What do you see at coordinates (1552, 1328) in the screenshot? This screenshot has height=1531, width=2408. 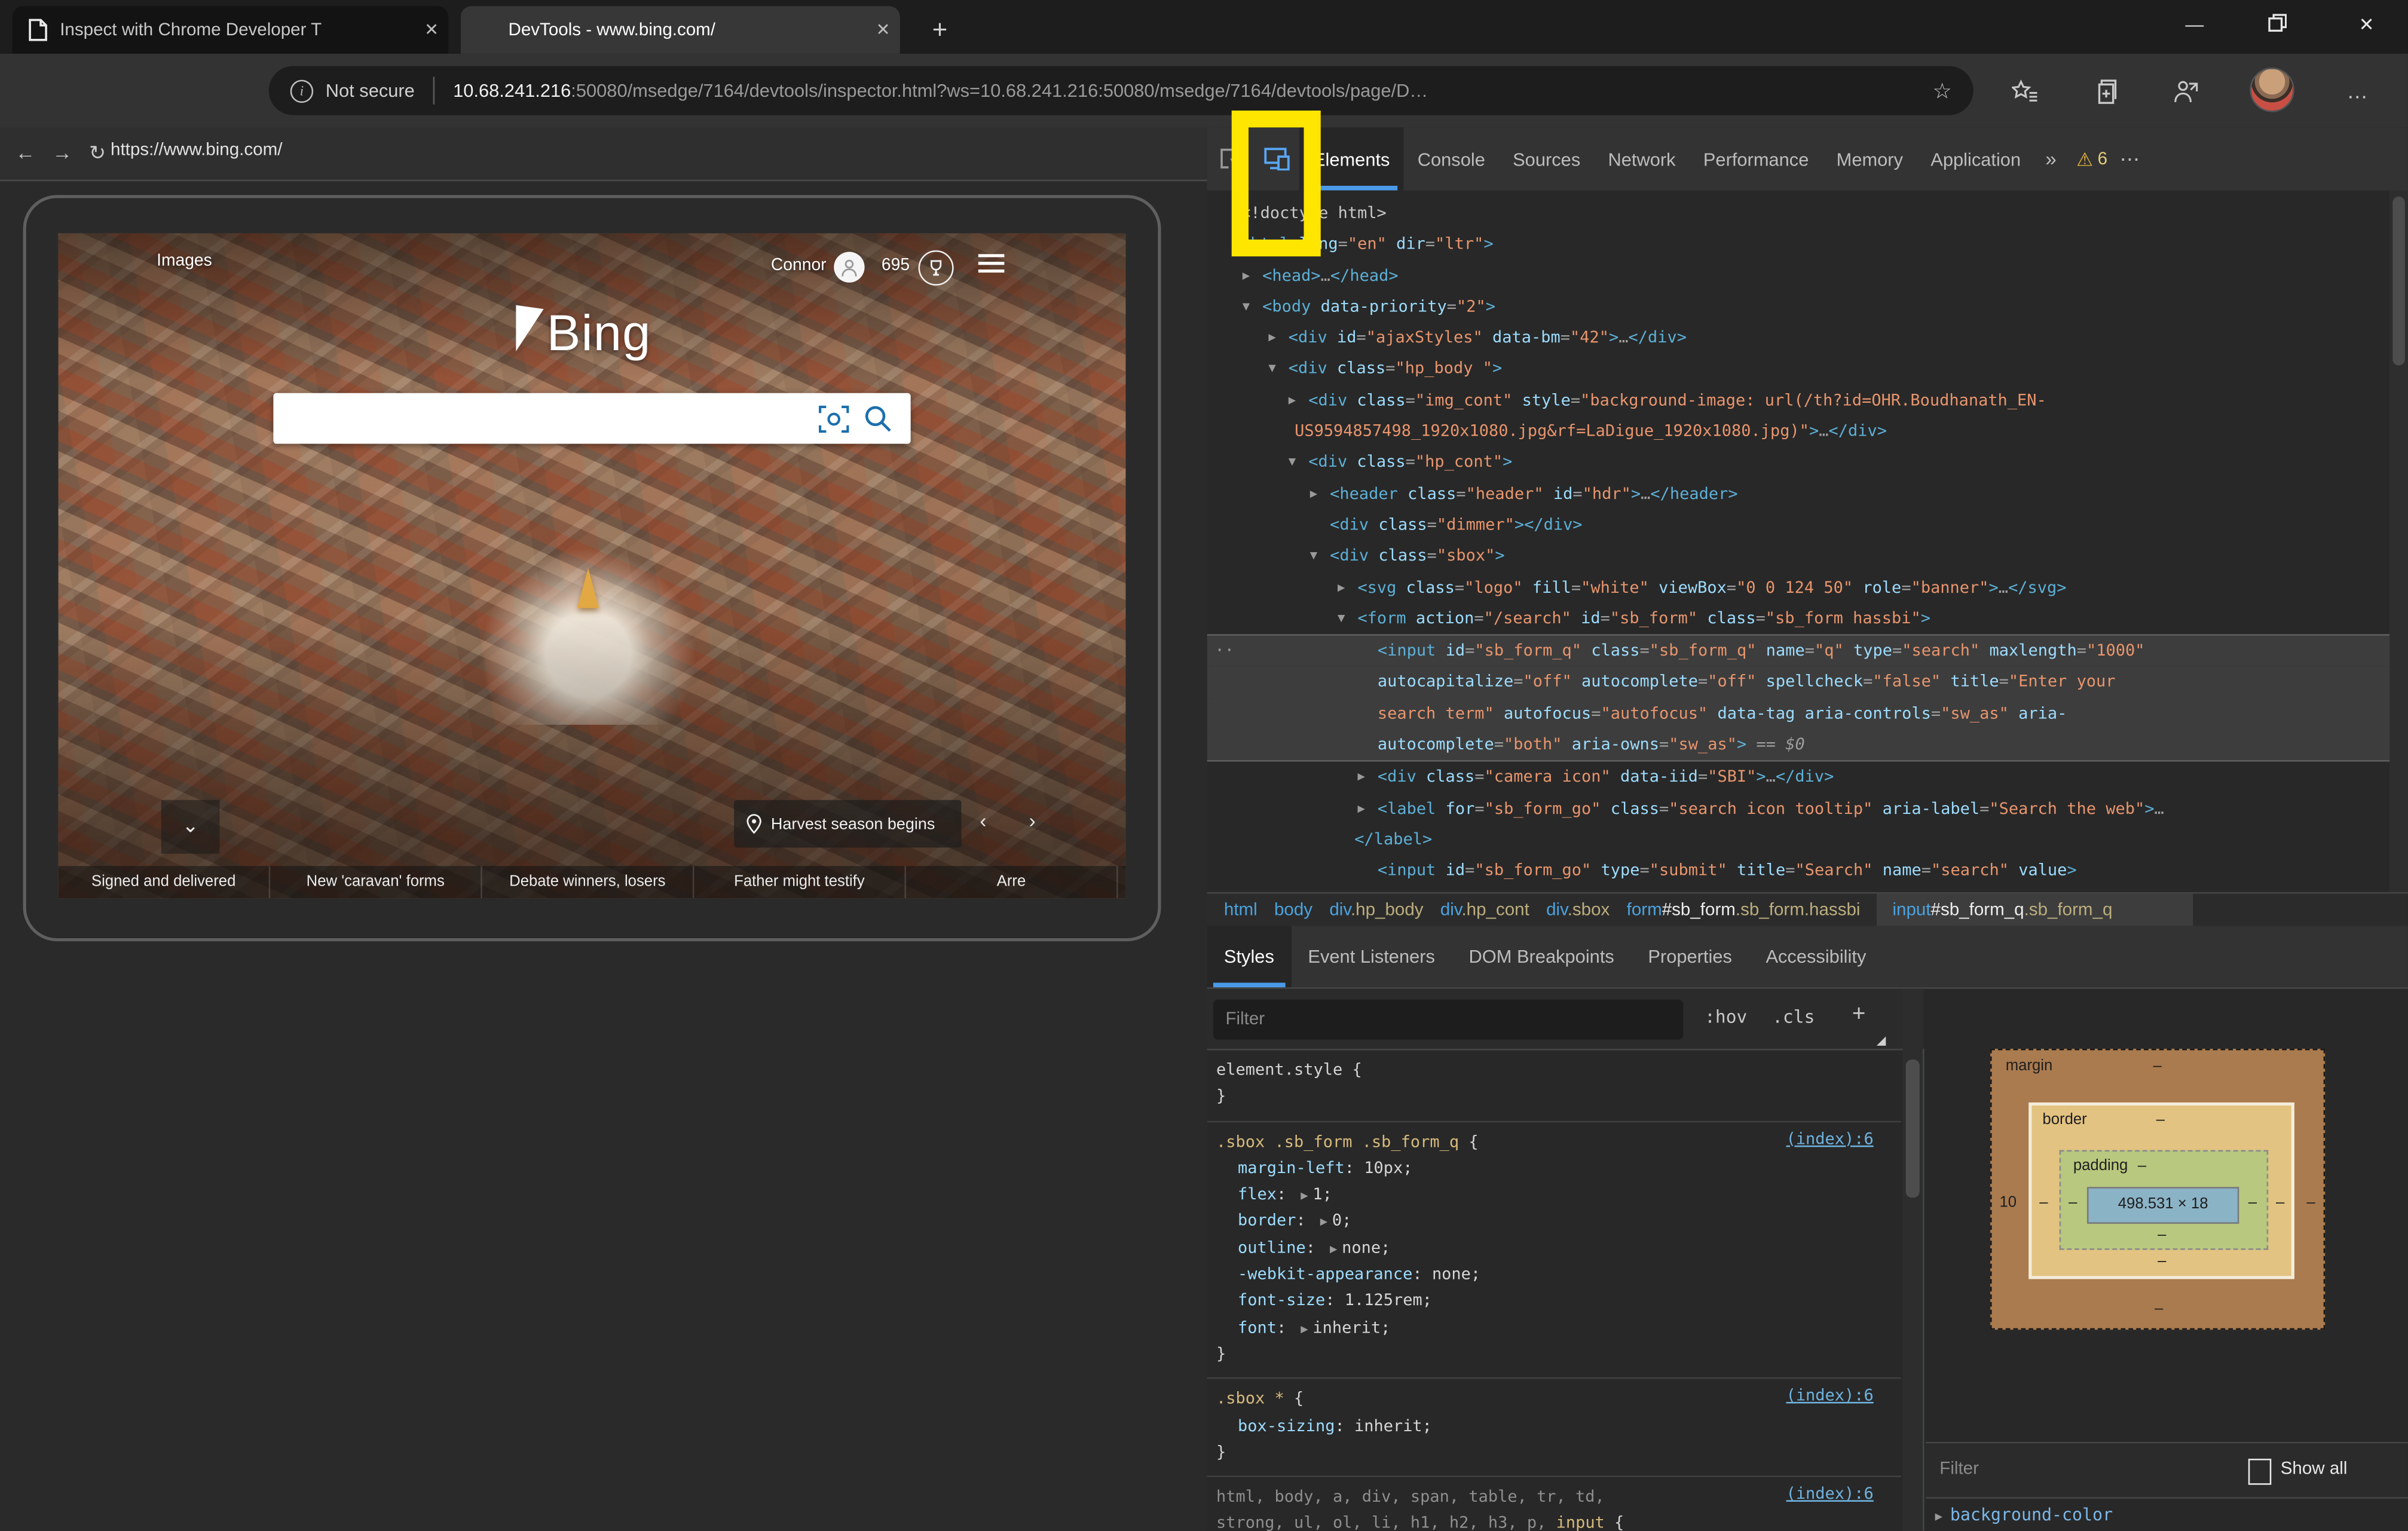 I see `css-property: font: ▶ inherit;` at bounding box center [1552, 1328].